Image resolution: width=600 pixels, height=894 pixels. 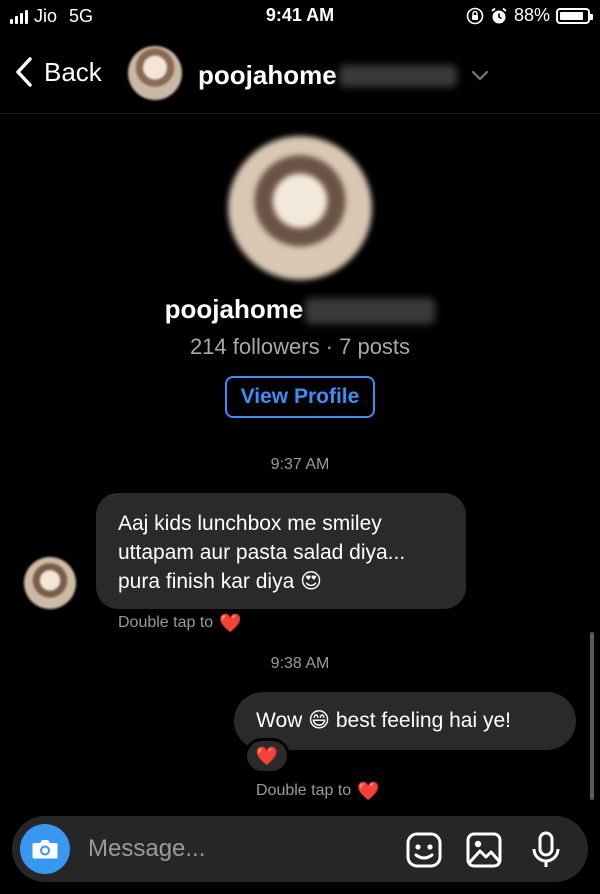 I want to click on battery-icon, so click(x=574, y=15).